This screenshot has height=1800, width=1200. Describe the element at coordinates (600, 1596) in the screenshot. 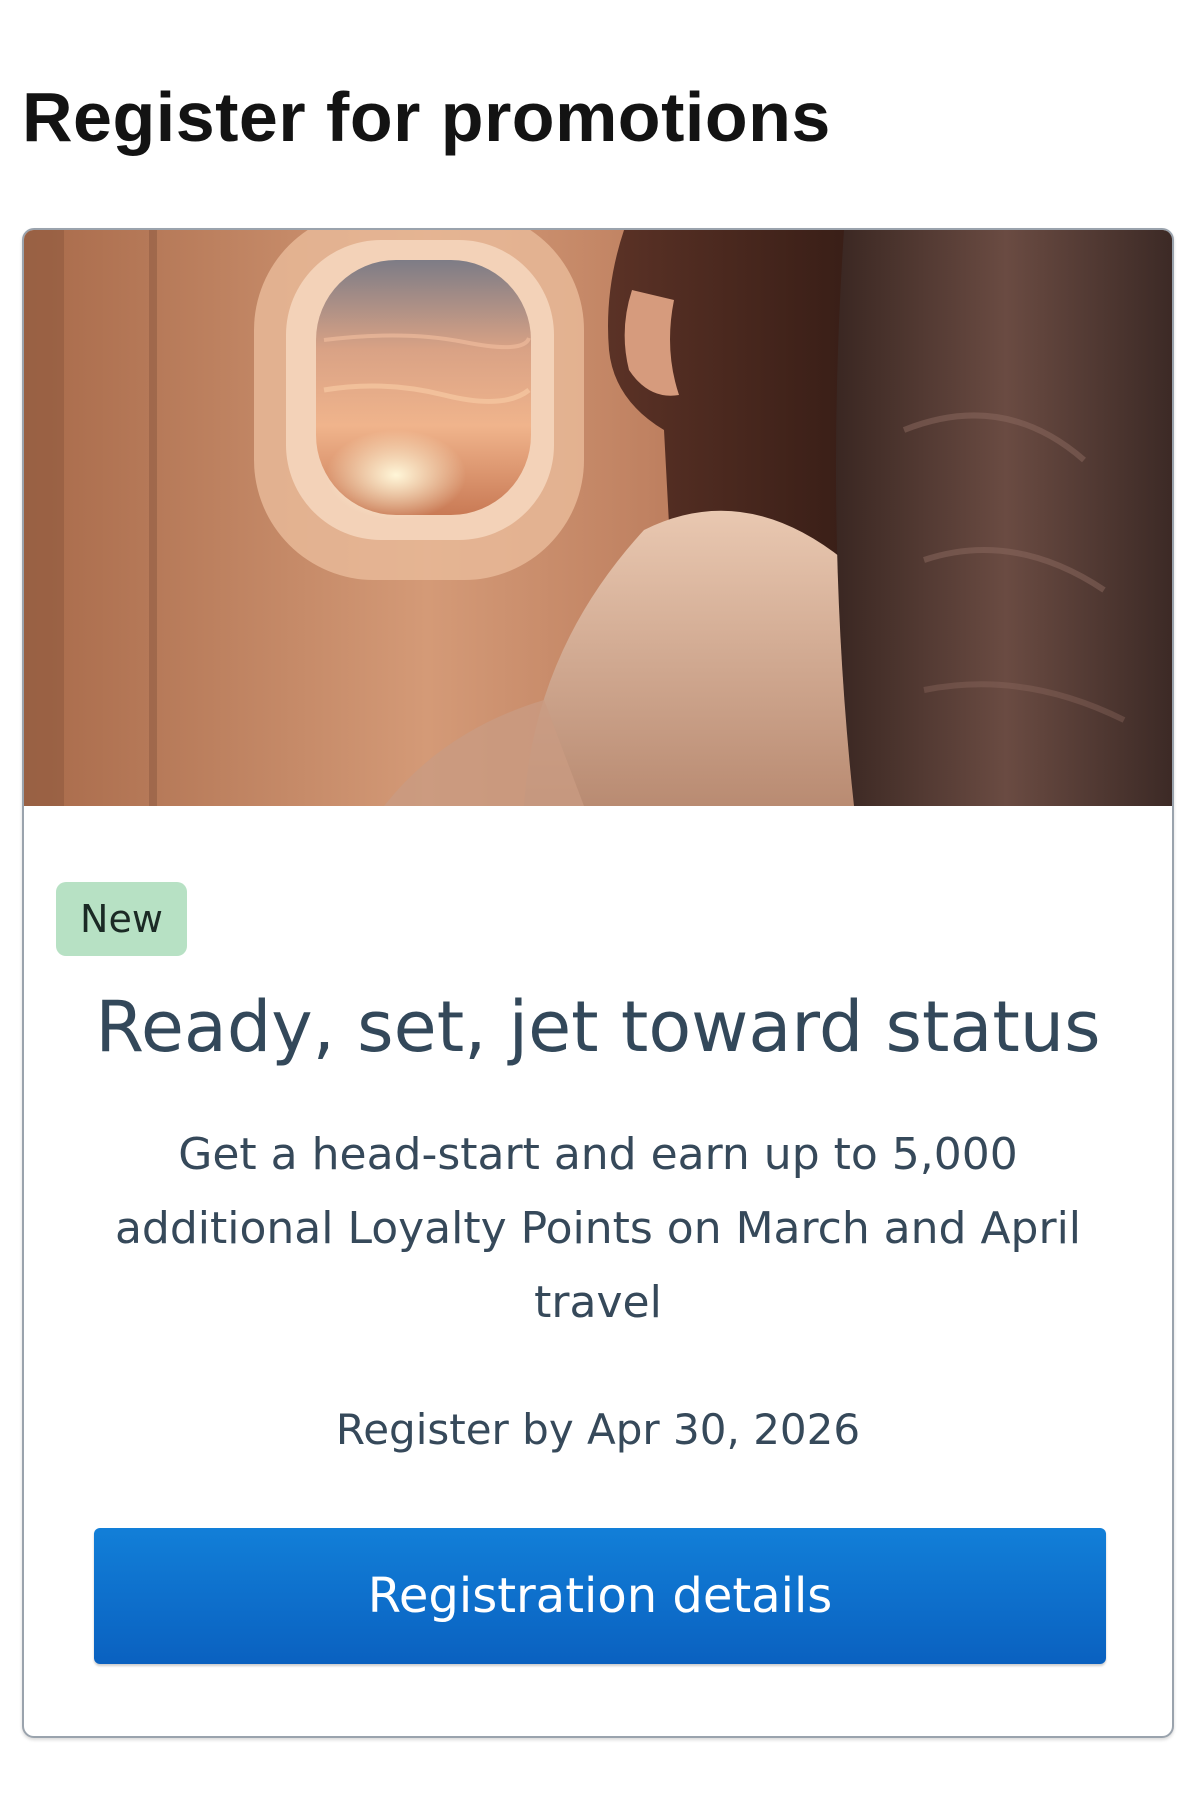

I see `registration-details-button: Registration details` at that location.